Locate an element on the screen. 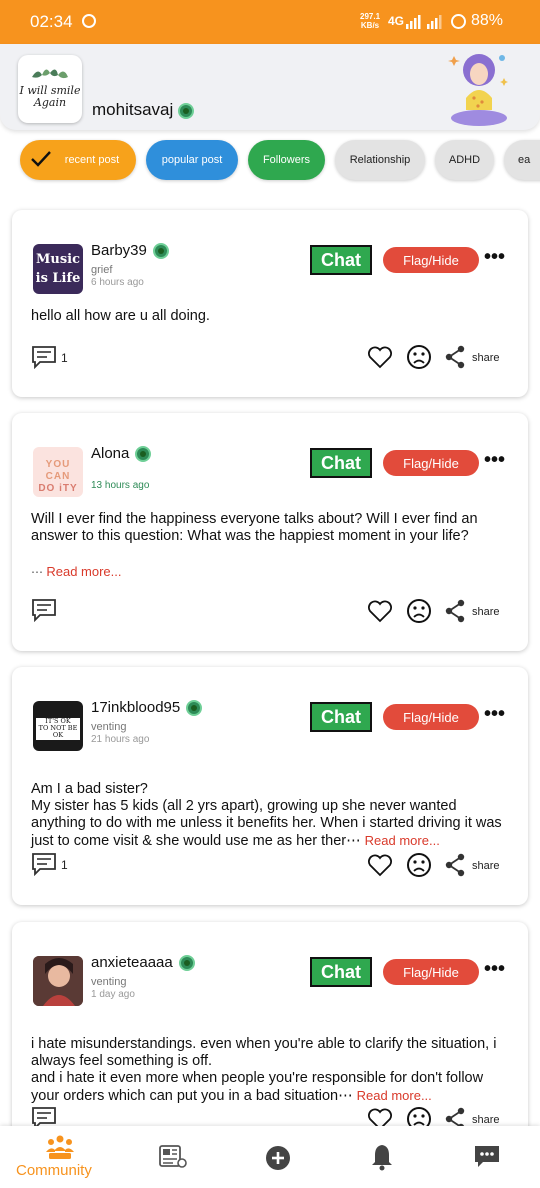 This screenshot has height=1188, width=540. signal-2-icon is located at coordinates (434, 22).